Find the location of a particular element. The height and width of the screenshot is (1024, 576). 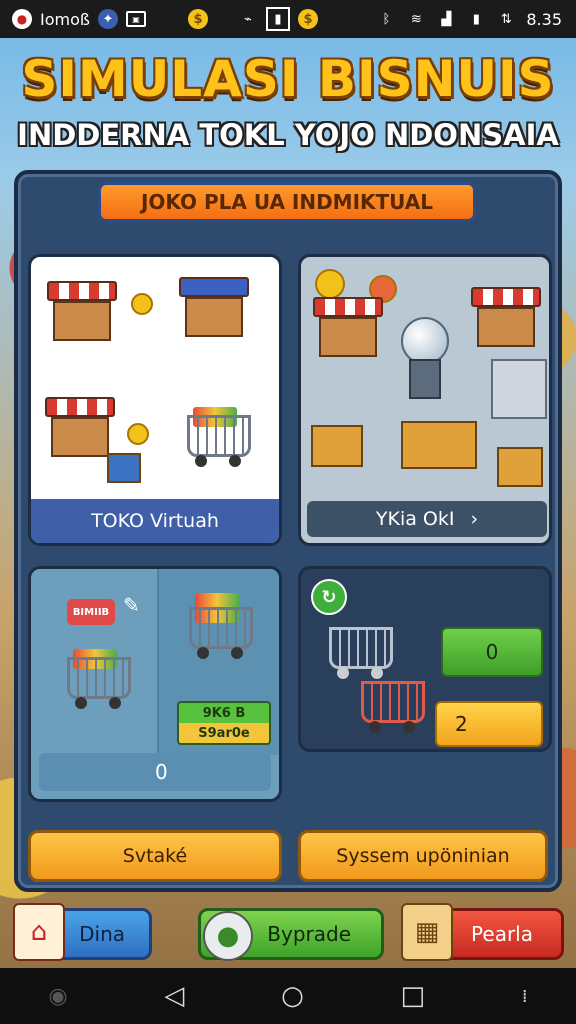

navigation-bar: ◉ ◁ ○ □ ⁞ is located at coordinates (288, 996).